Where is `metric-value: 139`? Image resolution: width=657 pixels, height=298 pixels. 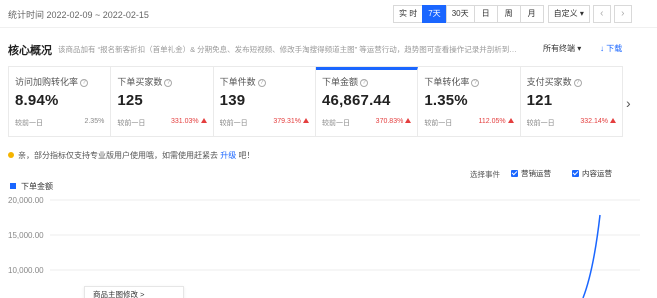
metric-value: 139 is located at coordinates (232, 100).